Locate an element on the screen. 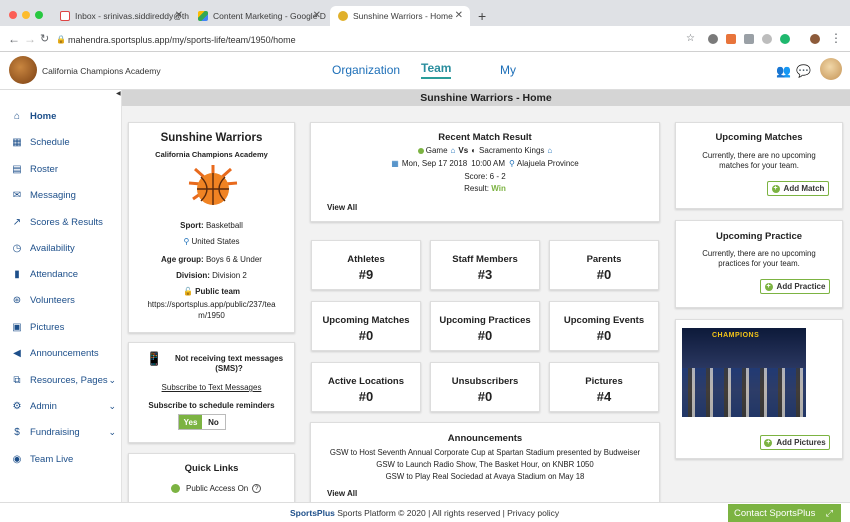 The height and width of the screenshot is (522, 850). stat-card-unsubscribers: Unsubscribers #0 is located at coordinates (485, 387).